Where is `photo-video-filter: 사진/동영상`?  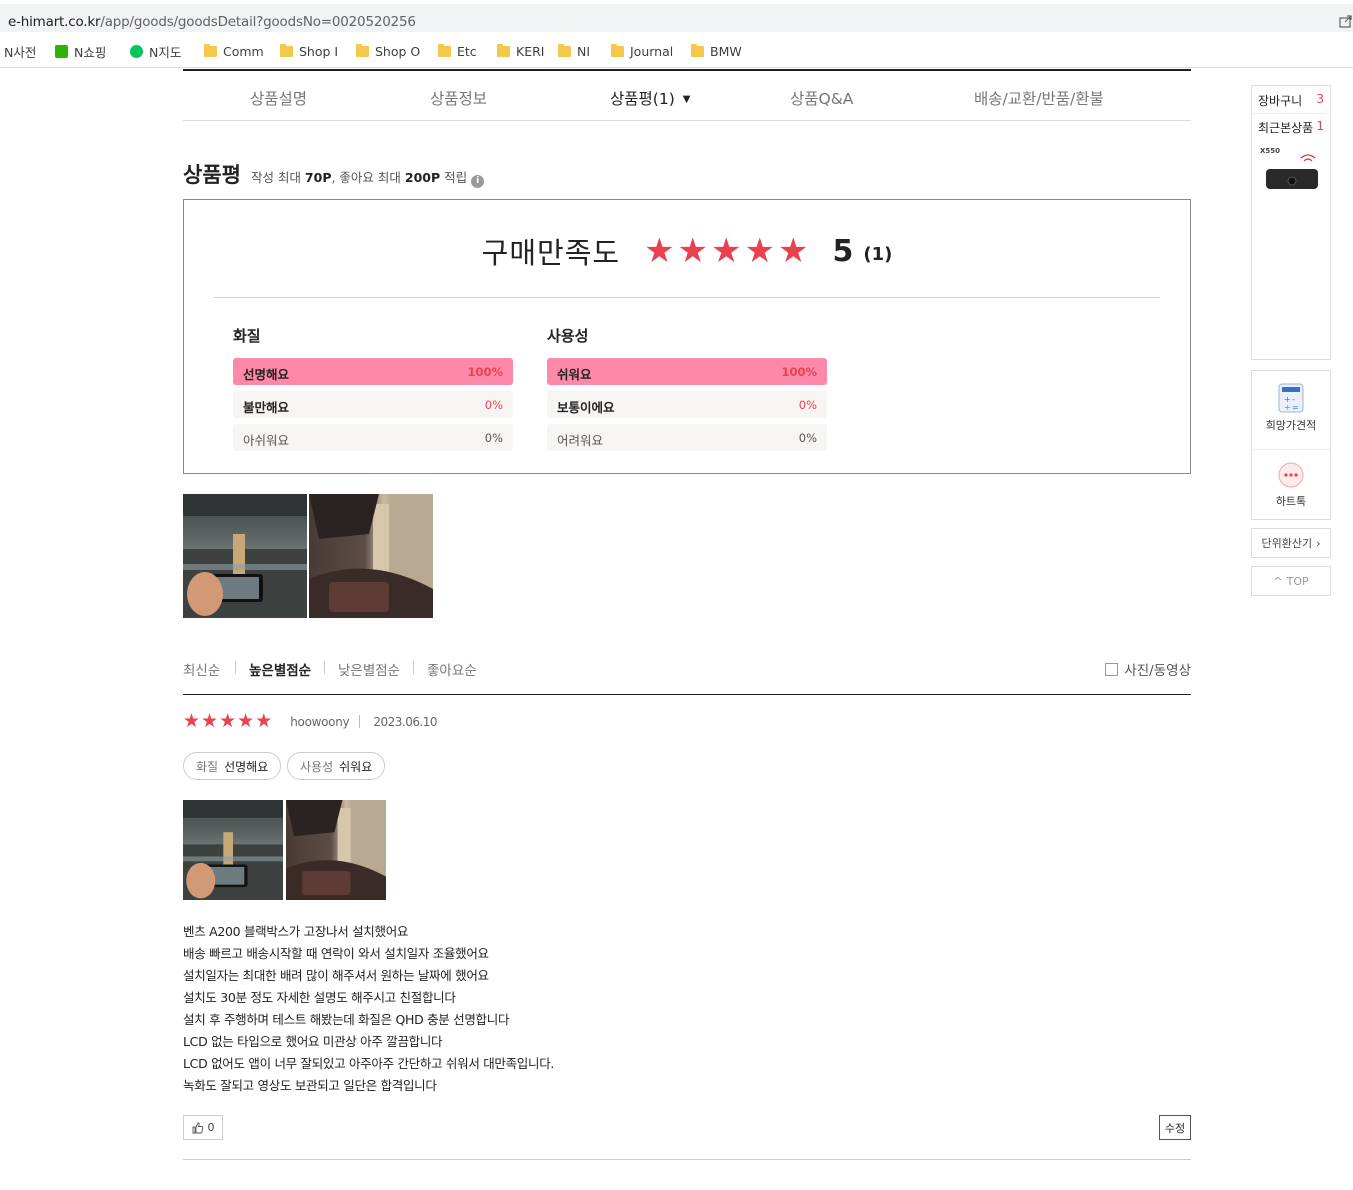 photo-video-filter: 사진/동영상 is located at coordinates (1148, 669).